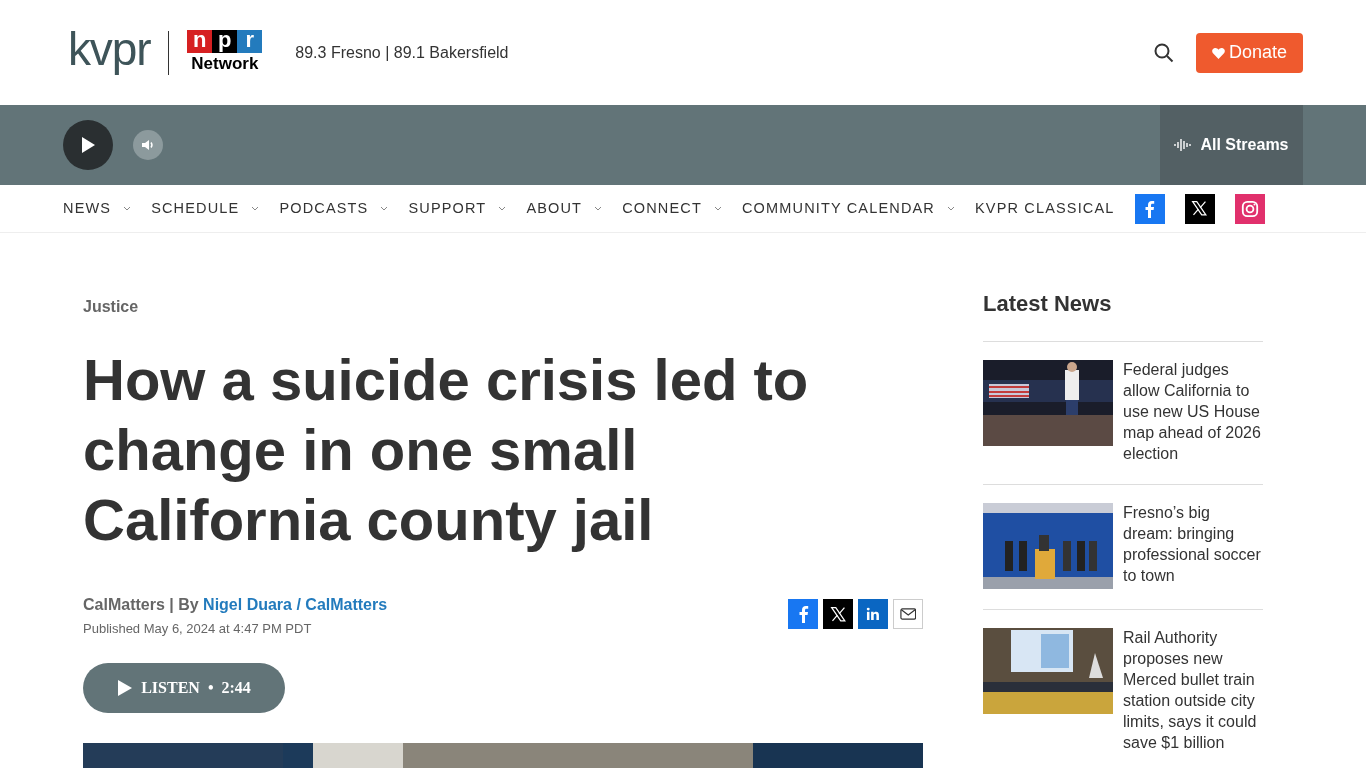 Image resolution: width=1366 pixels, height=768 pixels. I want to click on latest-news-heading: Latest News, so click(1048, 304).